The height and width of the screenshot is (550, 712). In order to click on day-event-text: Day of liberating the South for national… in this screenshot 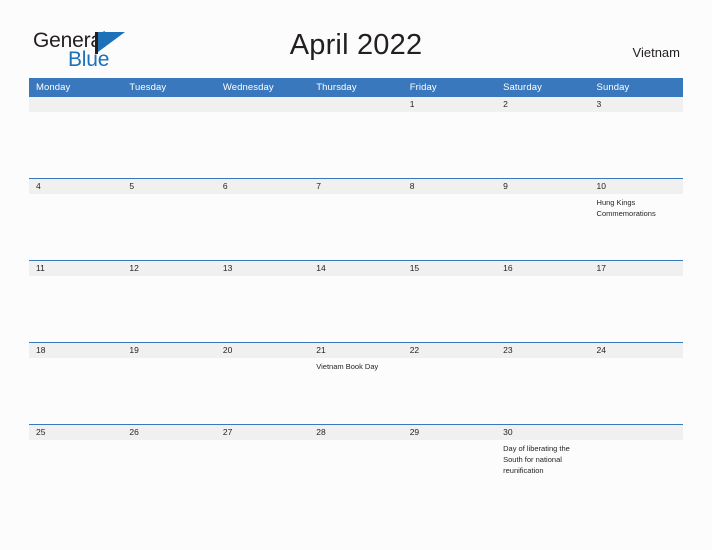, I will do `click(536, 459)`.